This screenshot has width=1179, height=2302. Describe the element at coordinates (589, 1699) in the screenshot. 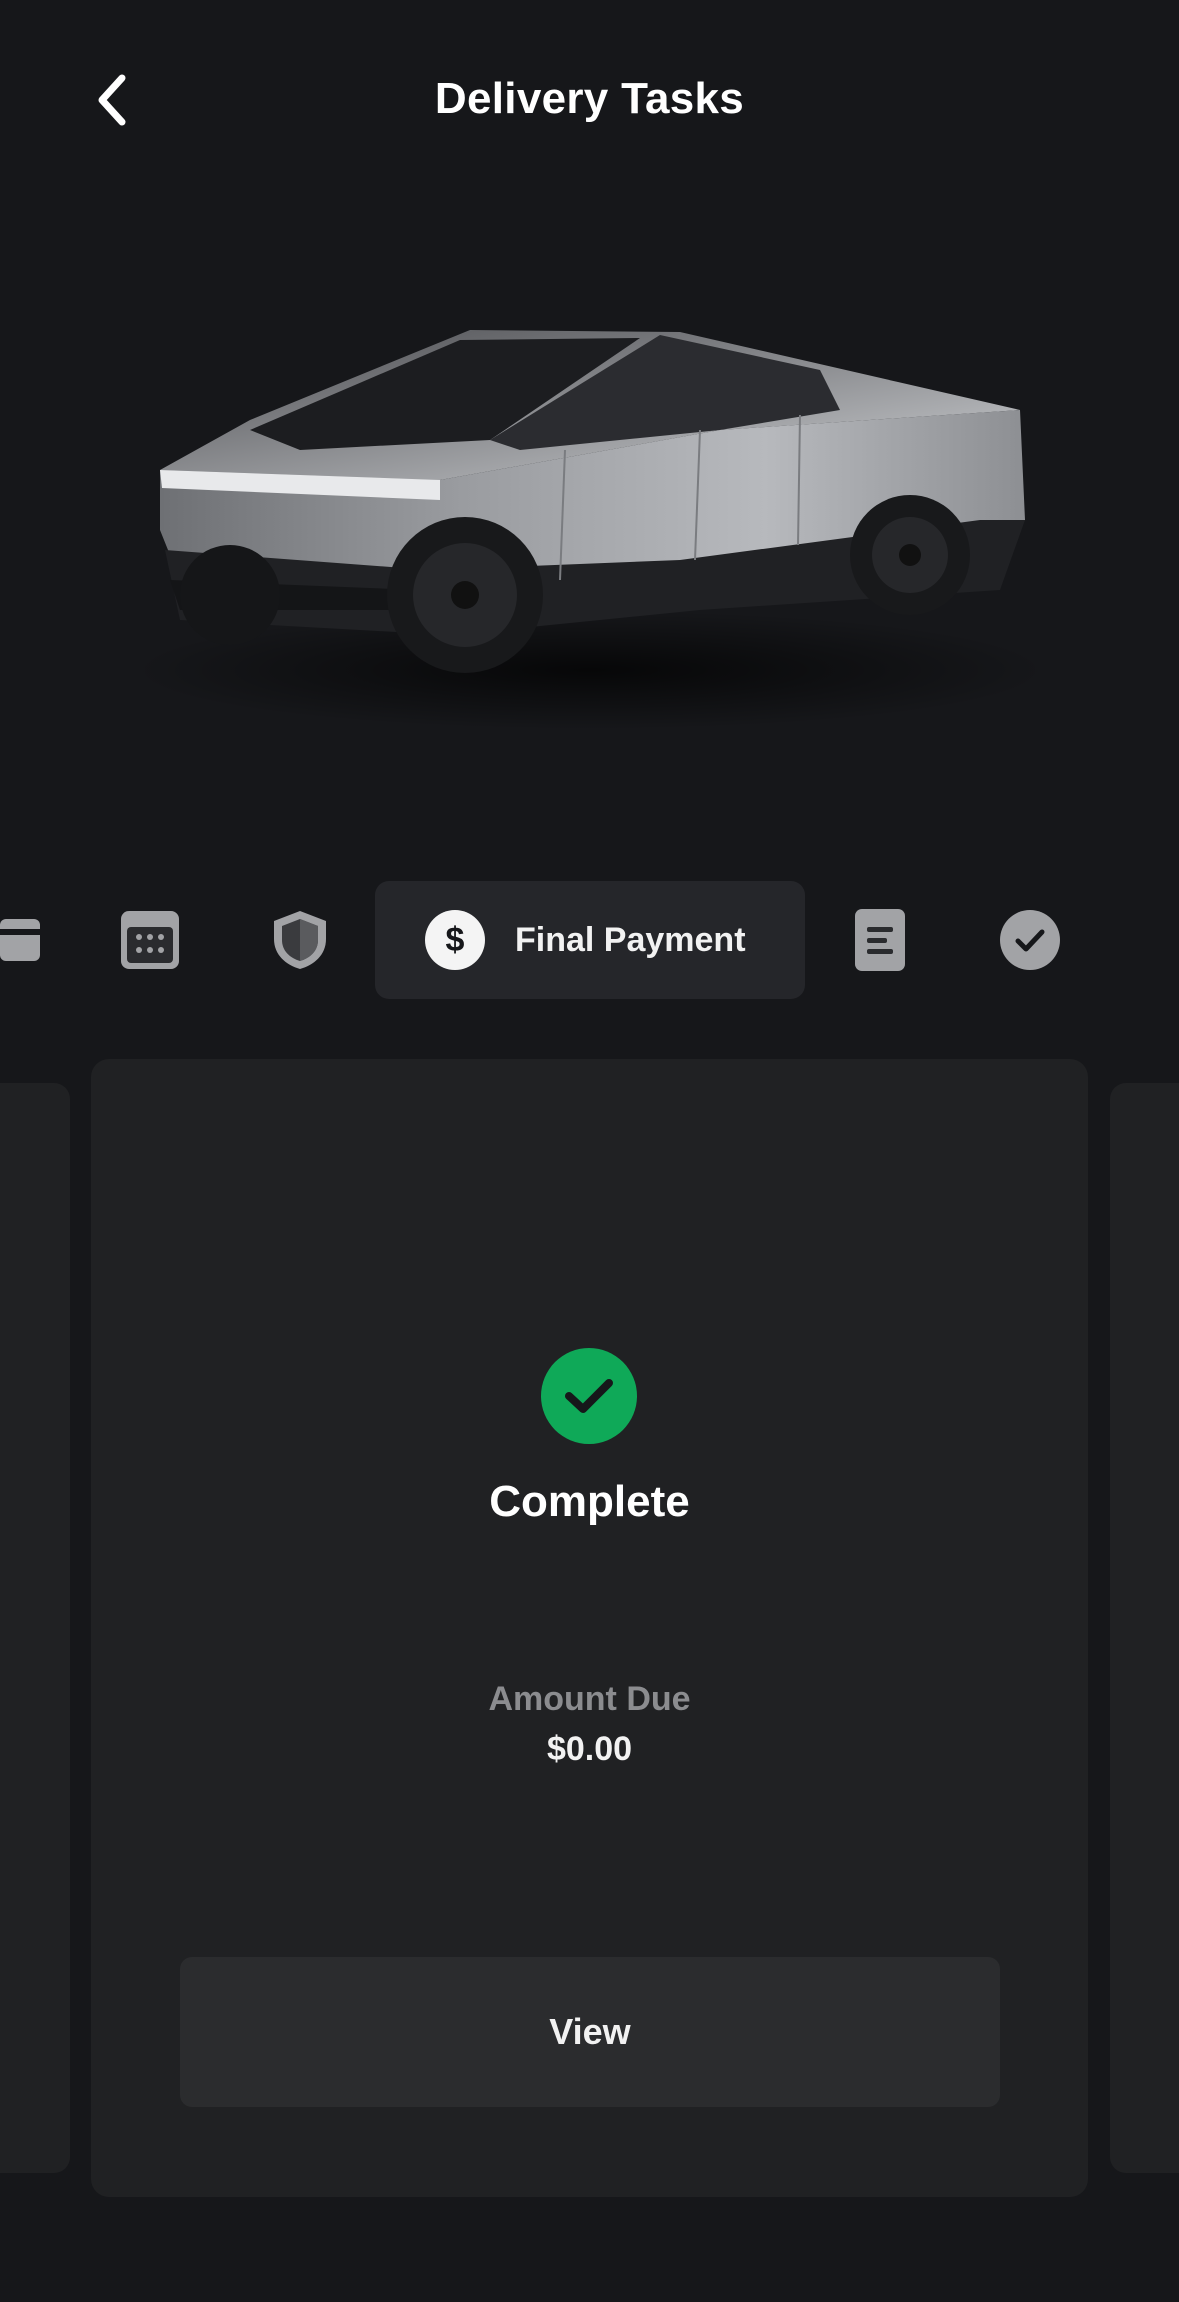

I see `amount-due-label: Amount Due` at that location.